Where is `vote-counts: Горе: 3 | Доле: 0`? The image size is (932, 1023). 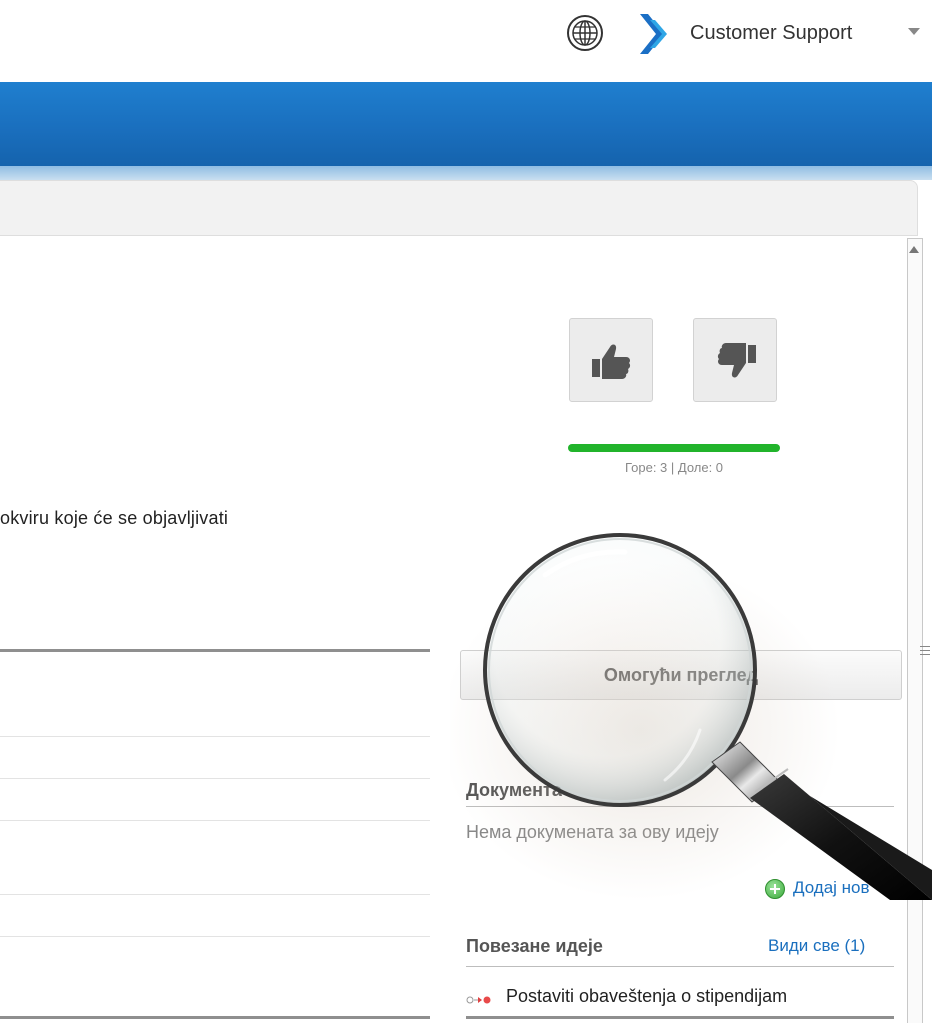
vote-counts: Горе: 3 | Доле: 0 is located at coordinates (674, 467).